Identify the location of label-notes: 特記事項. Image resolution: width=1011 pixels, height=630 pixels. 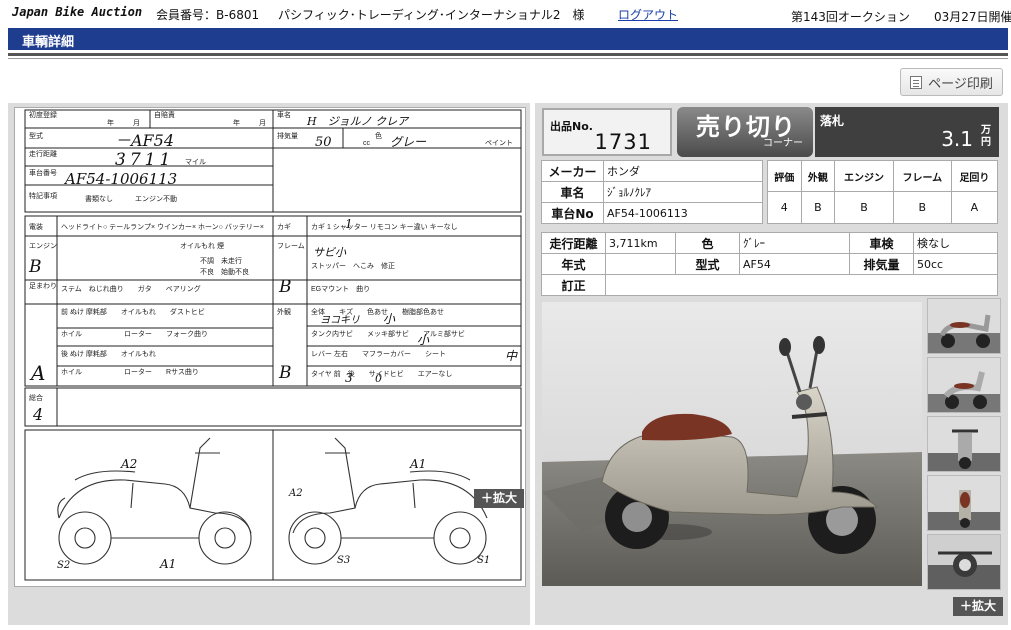
(43, 195).